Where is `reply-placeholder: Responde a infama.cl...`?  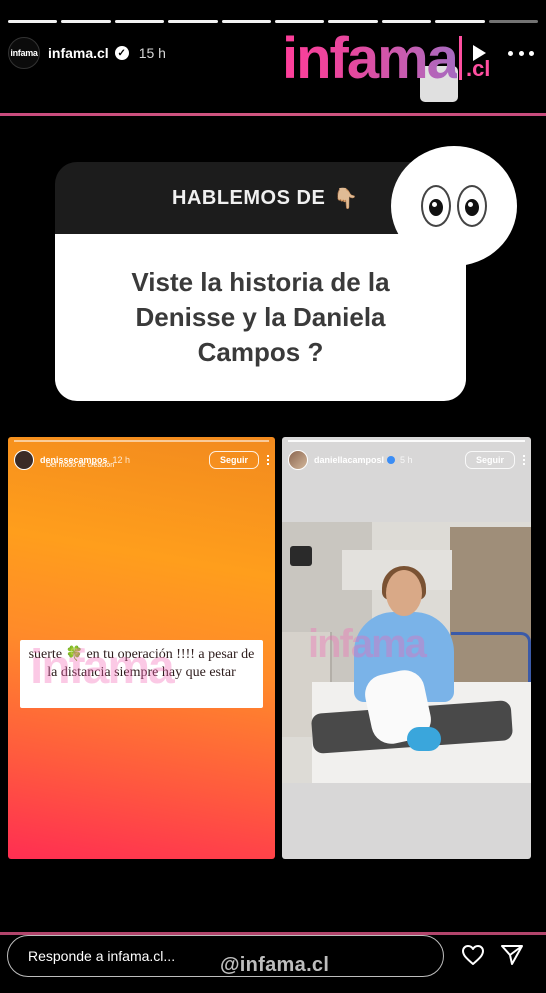 reply-placeholder: Responde a infama.cl... is located at coordinates (102, 956).